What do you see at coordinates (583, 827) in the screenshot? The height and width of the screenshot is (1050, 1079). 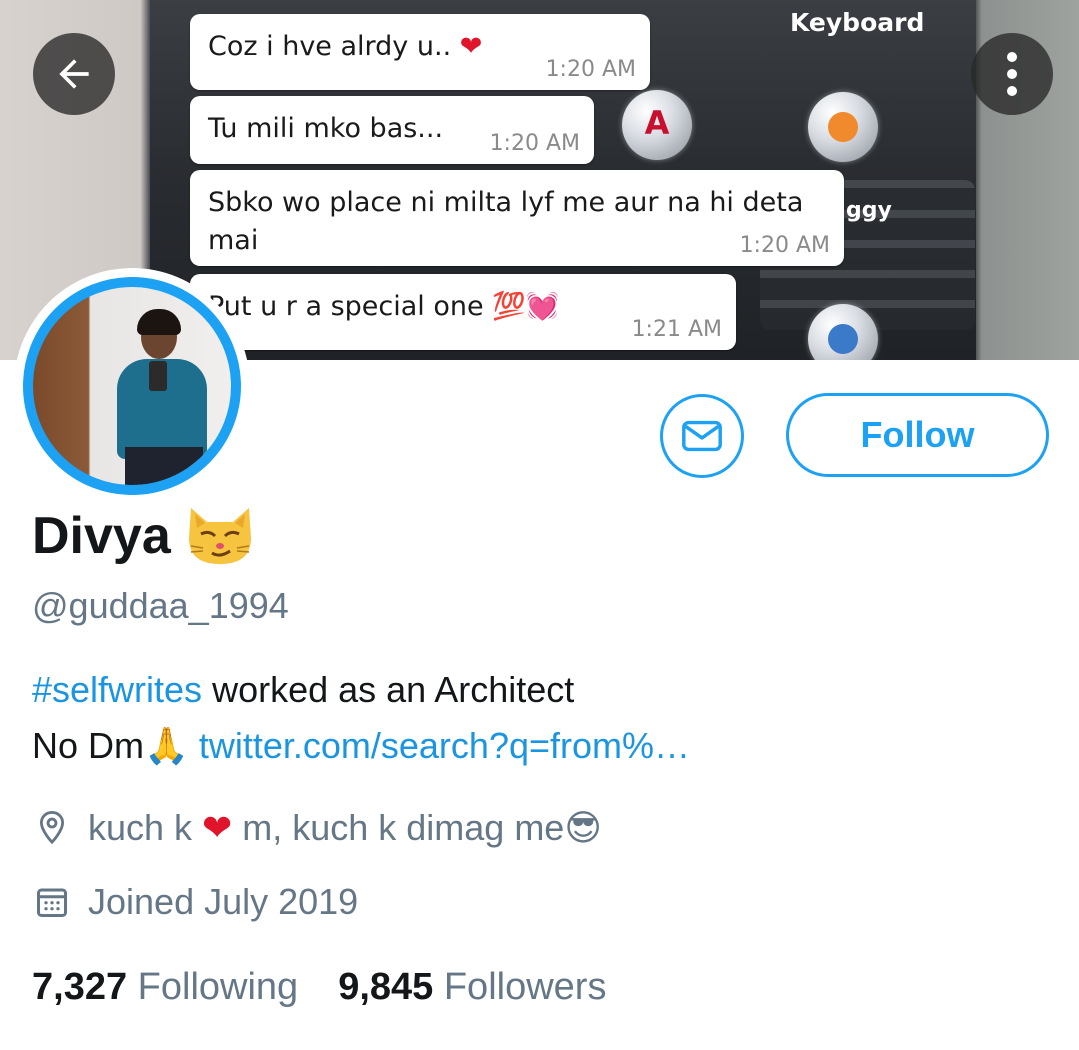 I see `sunglasses-emoji: 😎` at bounding box center [583, 827].